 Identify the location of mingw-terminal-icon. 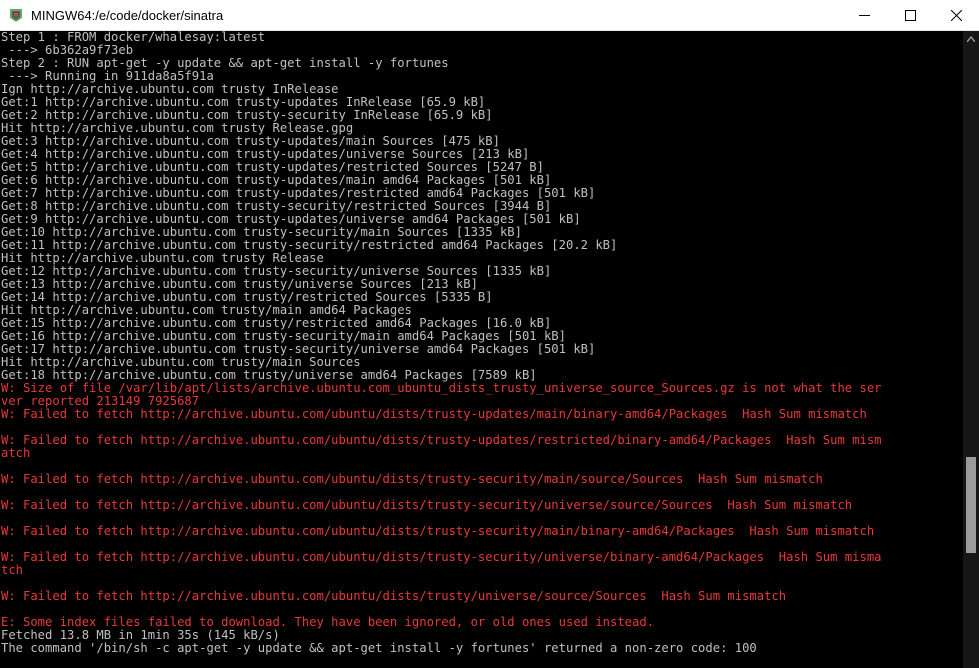
(16, 15).